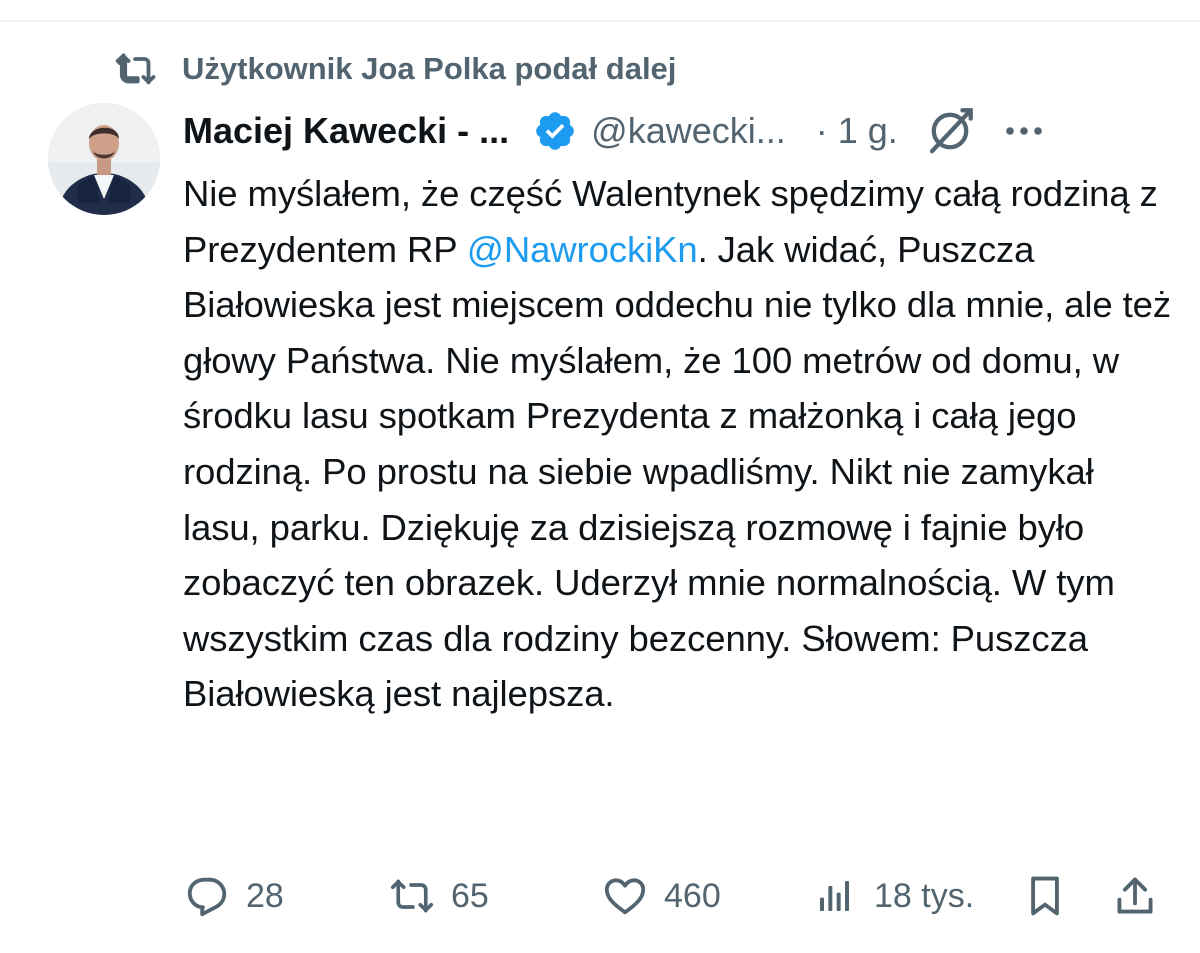  Describe the element at coordinates (556, 131) in the screenshot. I see `verified-badge-icon` at that location.